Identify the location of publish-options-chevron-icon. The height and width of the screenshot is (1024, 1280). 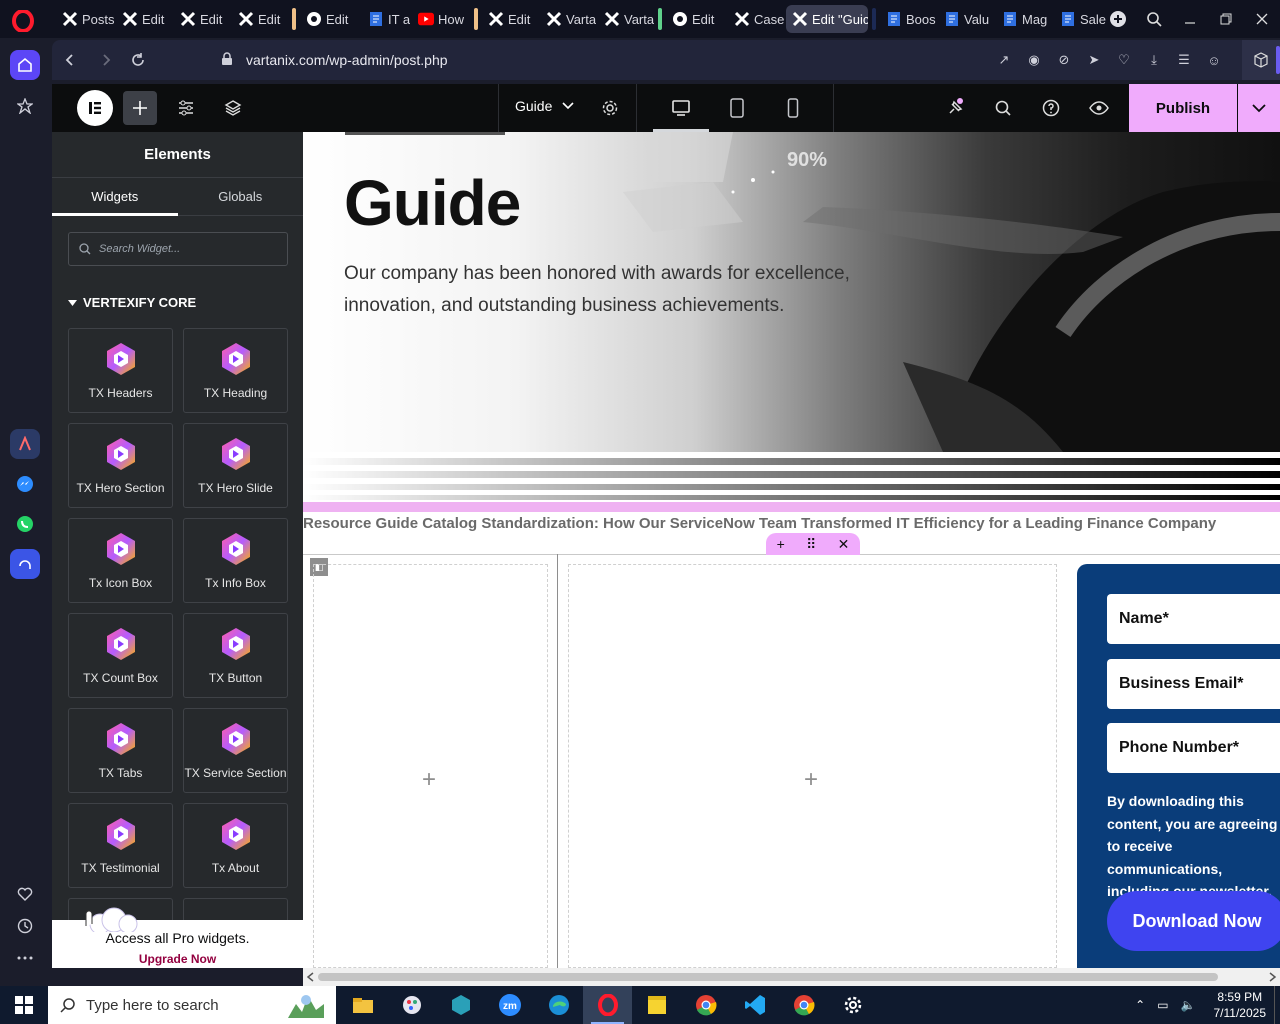
(1259, 108).